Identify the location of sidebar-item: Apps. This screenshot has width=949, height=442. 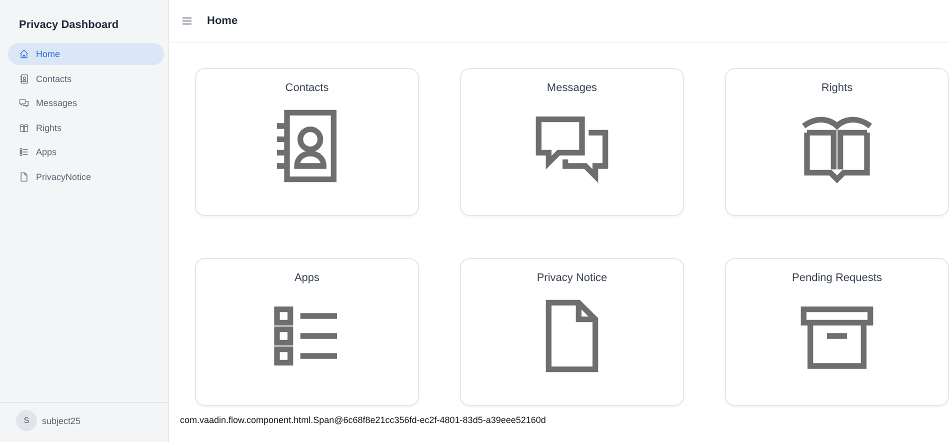
(86, 152).